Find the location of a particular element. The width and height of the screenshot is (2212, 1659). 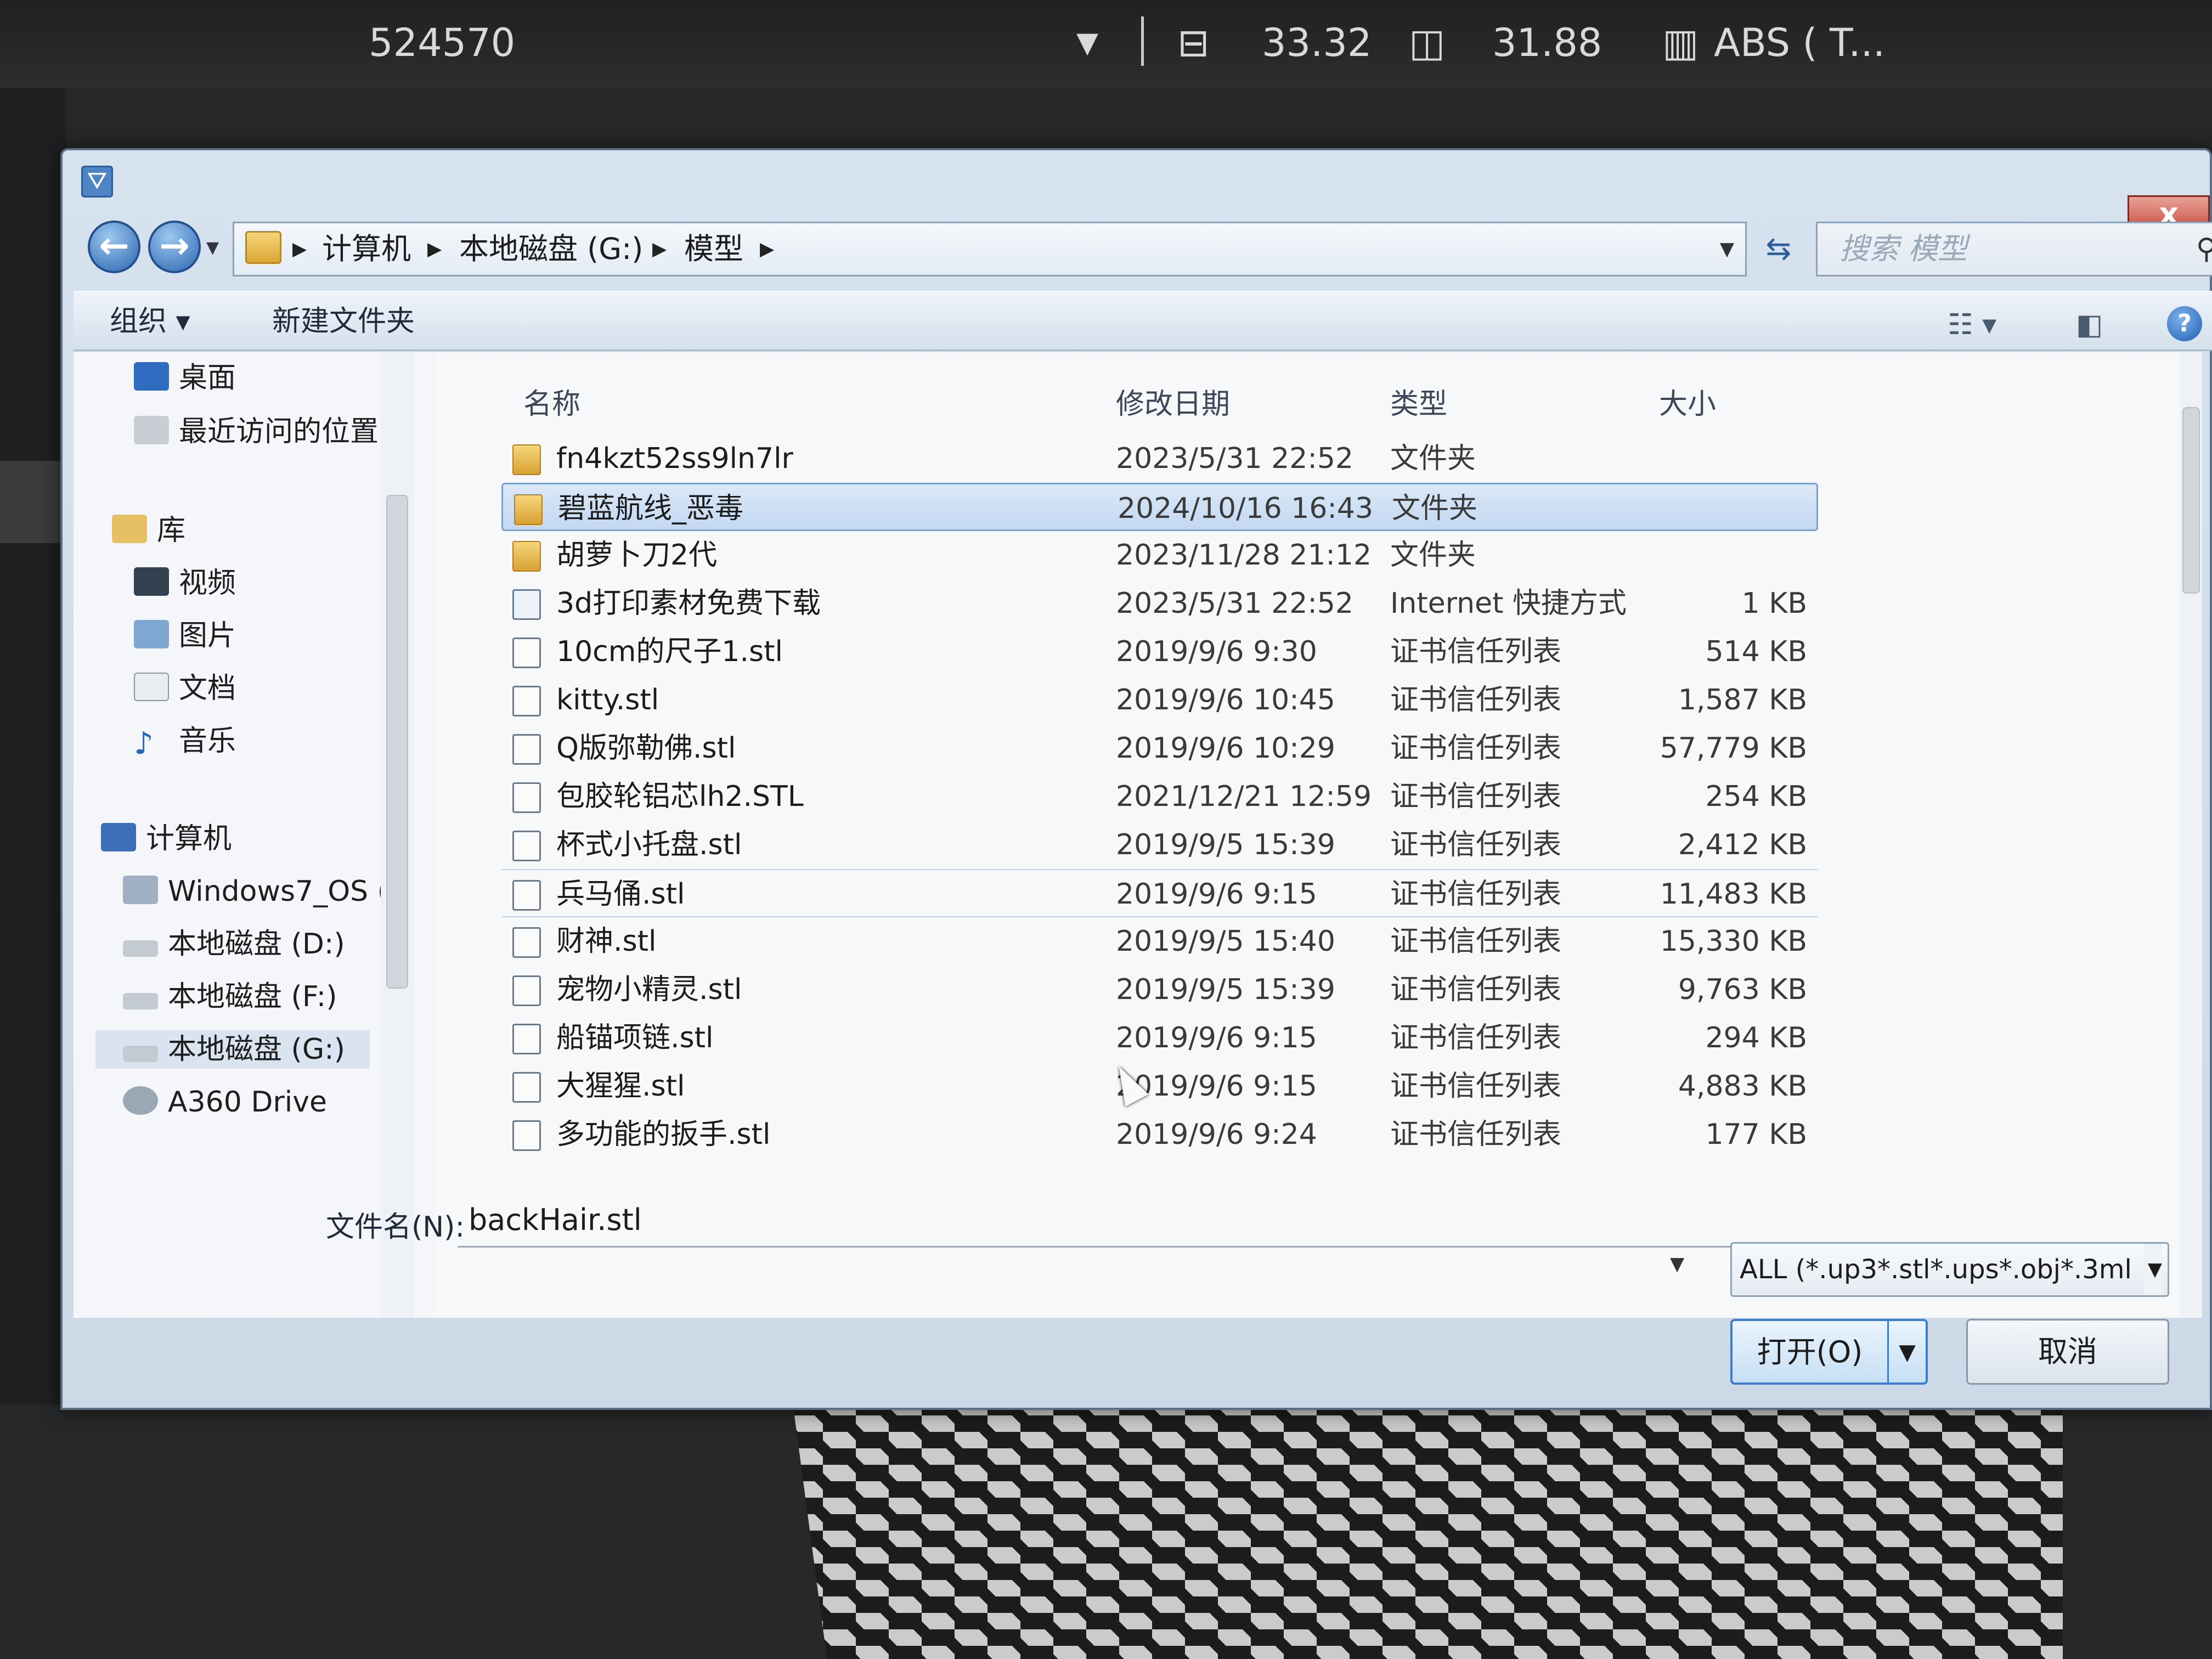

address-bar: ▶ 计算机 ▶ 本地磁盘 (G:) ▶ 模型 ▶ ▼ is located at coordinates (990, 249).